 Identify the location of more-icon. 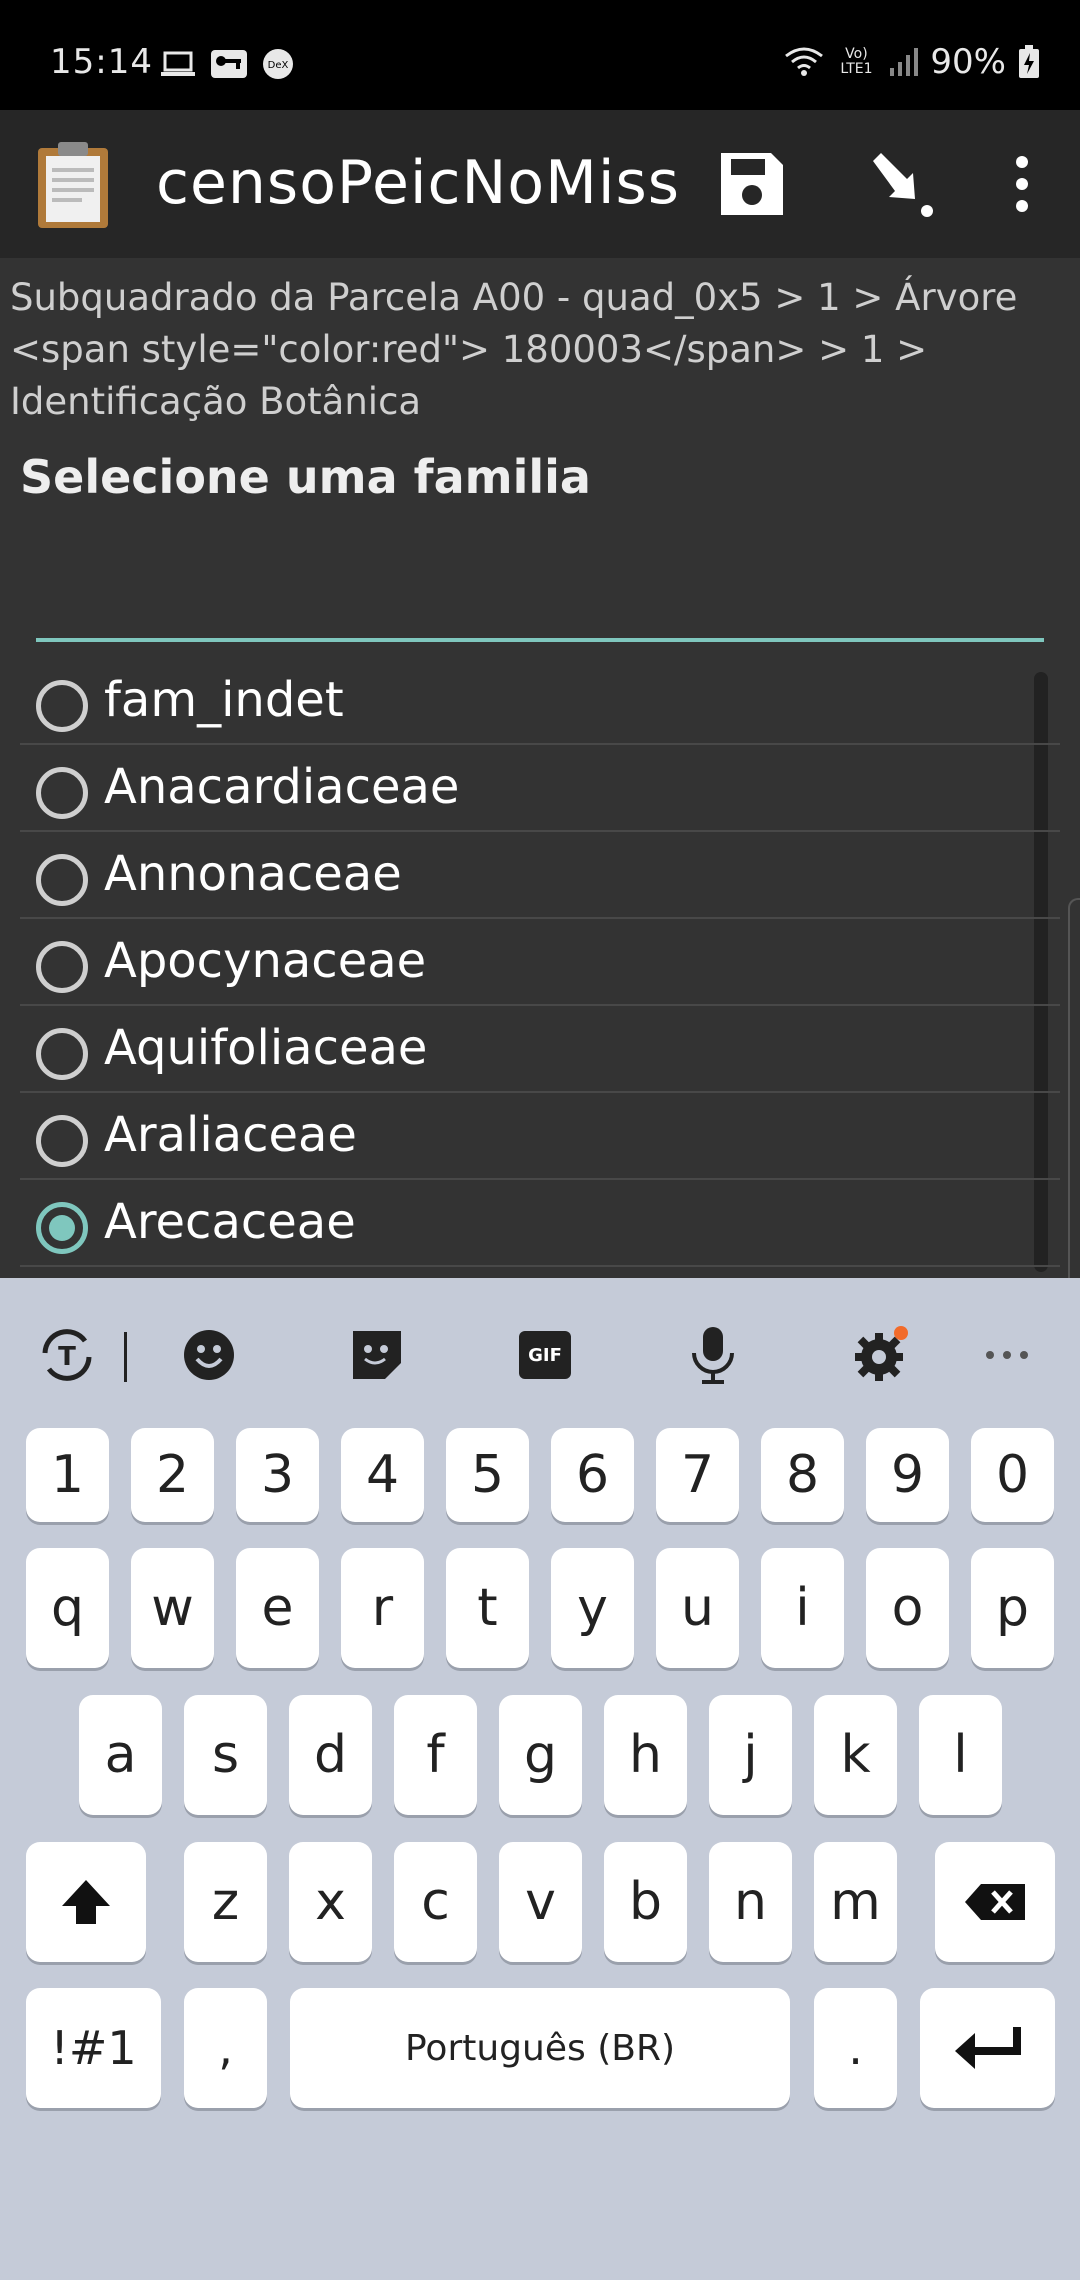
(1007, 1355).